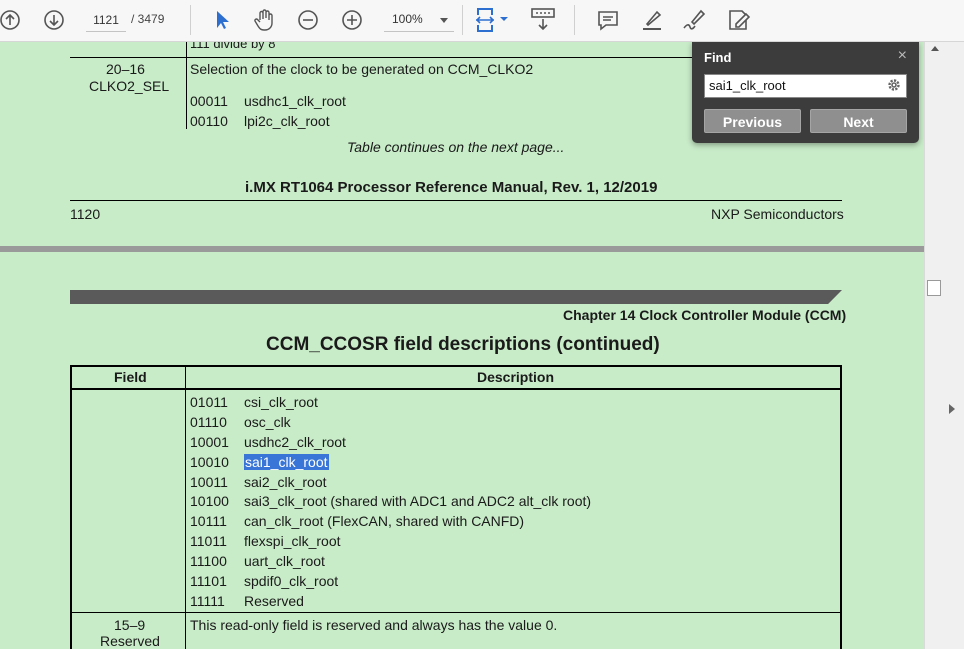  Describe the element at coordinates (902, 56) in the screenshot. I see `close-icon: ×` at that location.